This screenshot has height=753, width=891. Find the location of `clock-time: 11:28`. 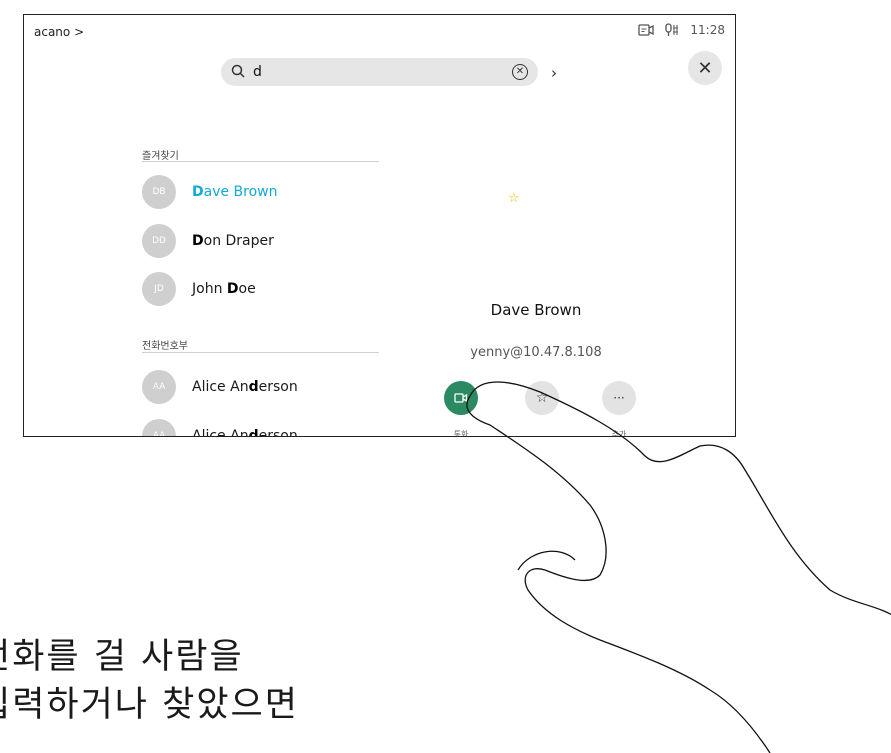

clock-time: 11:28 is located at coordinates (707, 30).